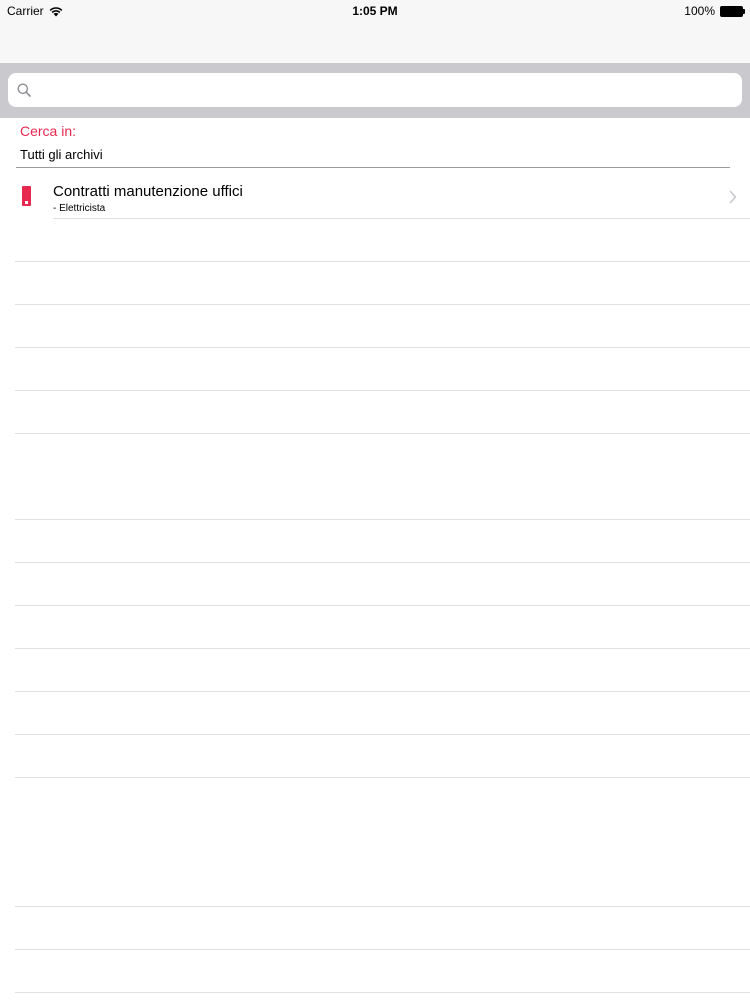 The width and height of the screenshot is (750, 1000). I want to click on search-input, so click(383, 90).